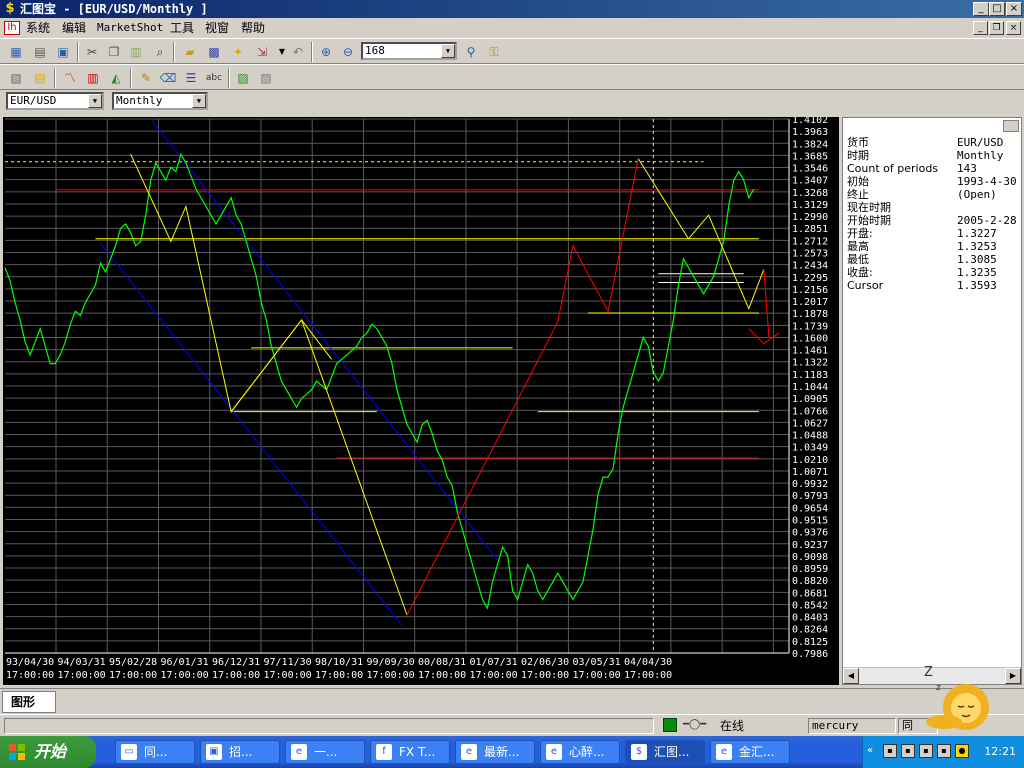 The height and width of the screenshot is (768, 1024). What do you see at coordinates (55, 101) in the screenshot?
I see `symbol-select: EUR/USD ▼` at bounding box center [55, 101].